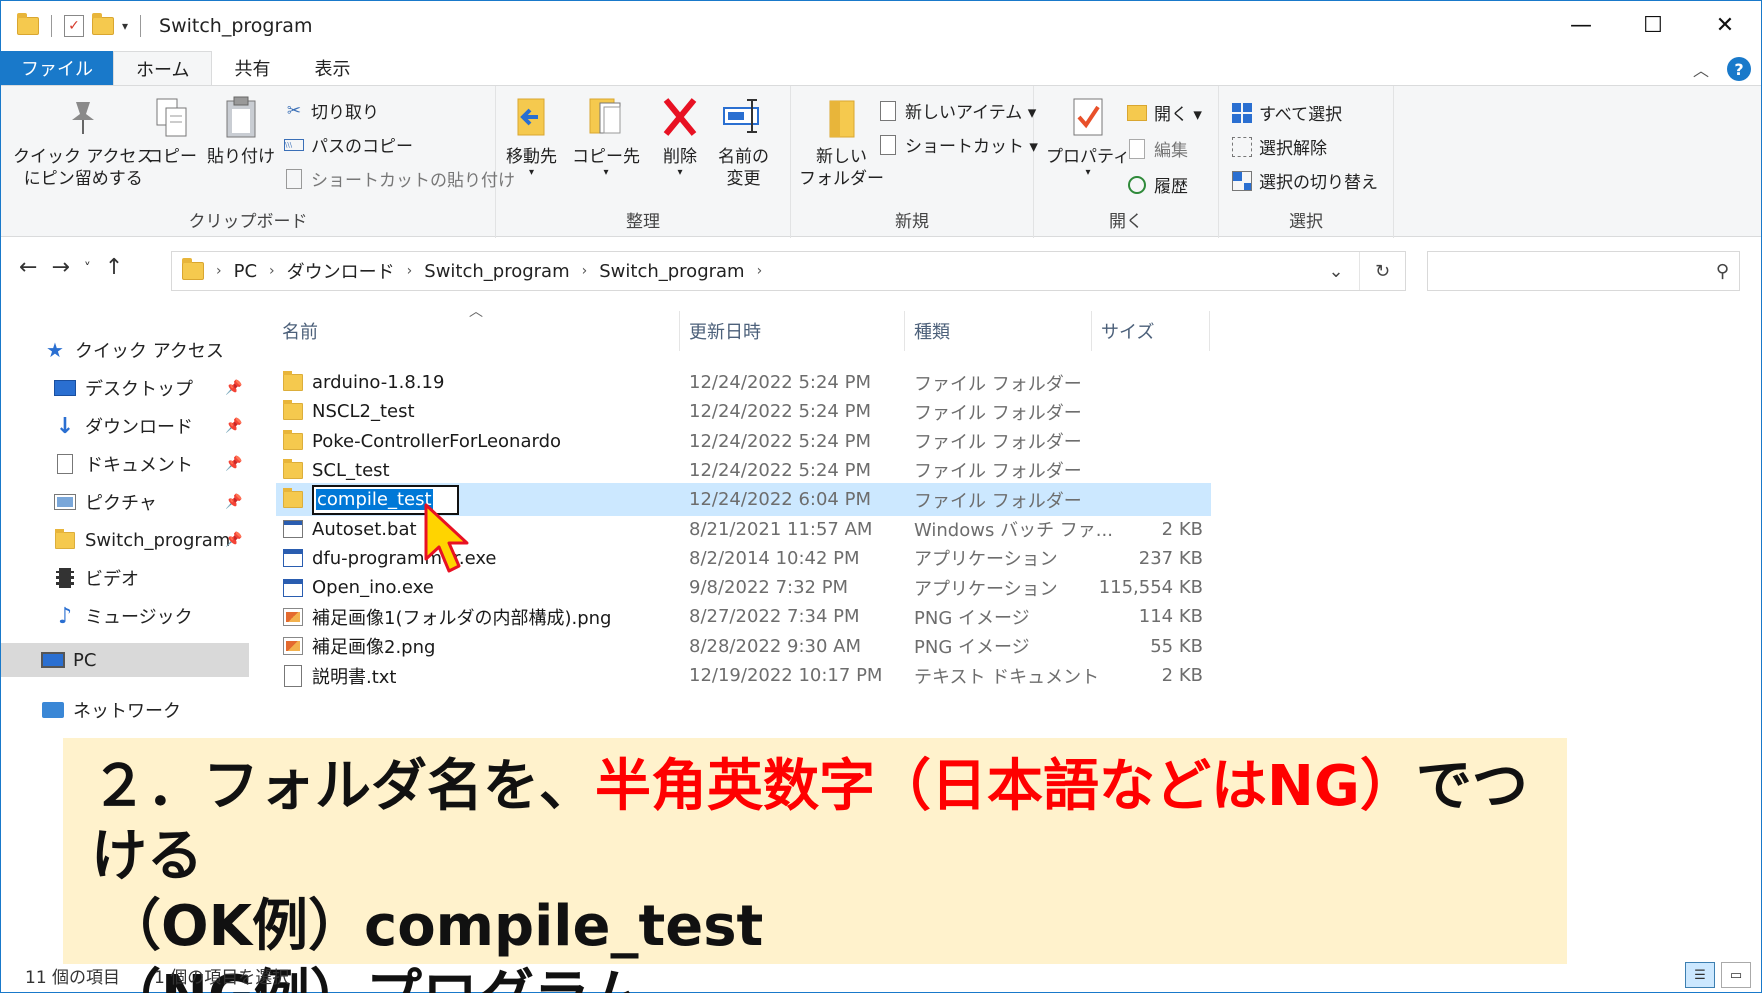 The width and height of the screenshot is (1762, 993). What do you see at coordinates (488, 271) in the screenshot?
I see `breadcrumb-item: › Switch_program` at bounding box center [488, 271].